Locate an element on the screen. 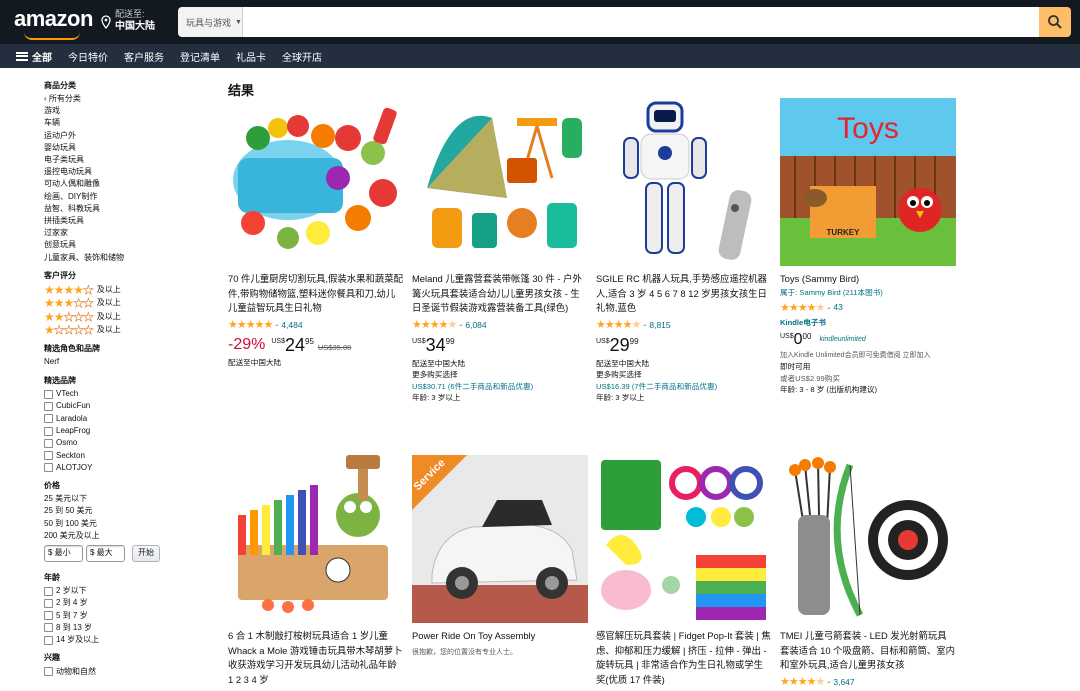  rating-filter-2: ★★★★★ 及以上 is located at coordinates (129, 317).